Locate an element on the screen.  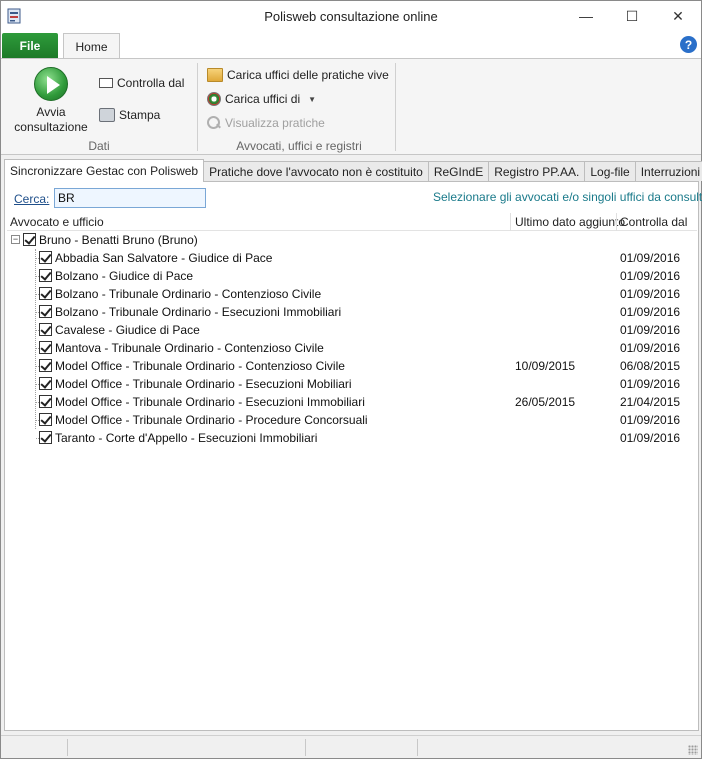
close-button: ✕ is located at coordinates (678, 16).